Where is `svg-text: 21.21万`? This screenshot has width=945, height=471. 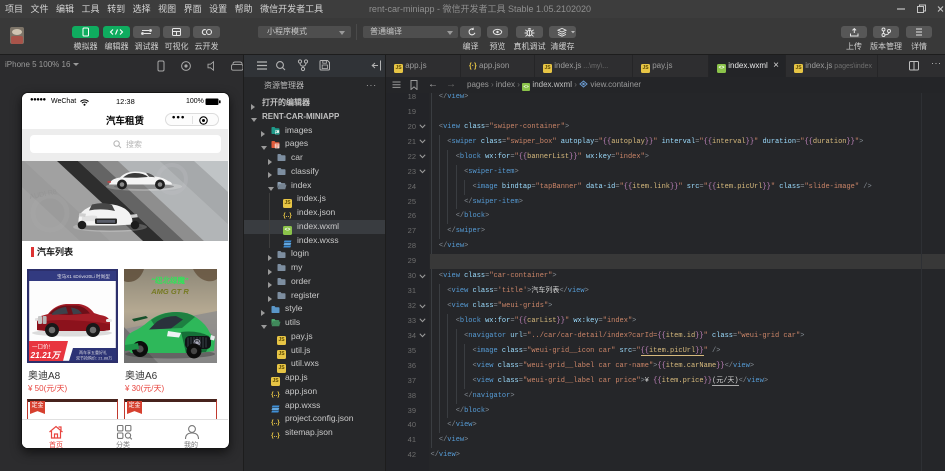 svg-text: 21.21万 is located at coordinates (46, 355).